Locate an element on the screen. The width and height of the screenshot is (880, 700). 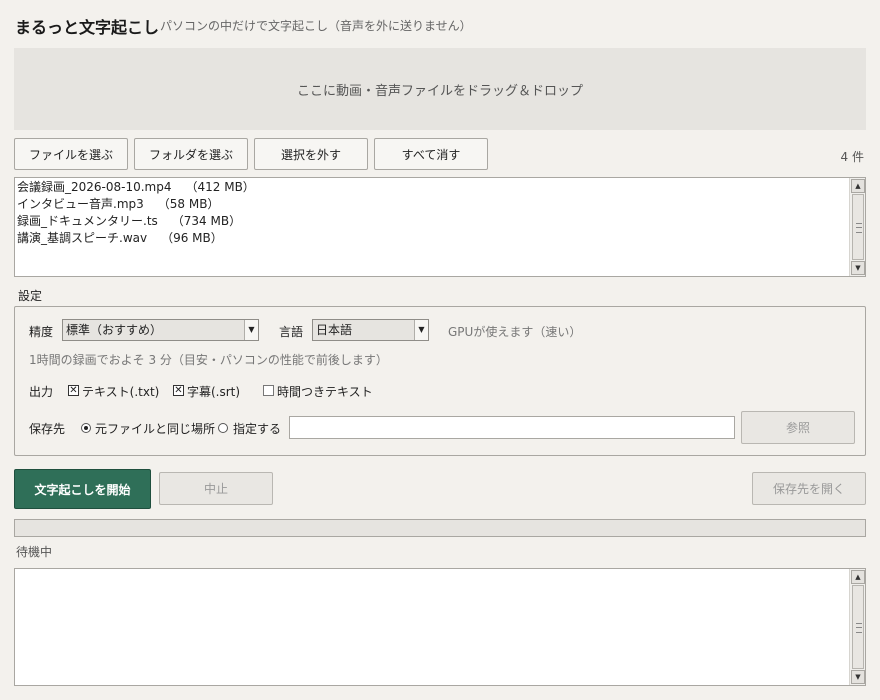
file-list-item: インタビュー音声.mp3 （58 MB） is located at coordinates (136, 204).